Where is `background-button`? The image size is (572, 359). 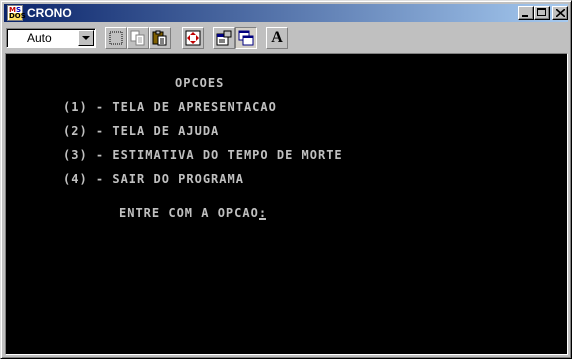
background-button is located at coordinates (246, 38).